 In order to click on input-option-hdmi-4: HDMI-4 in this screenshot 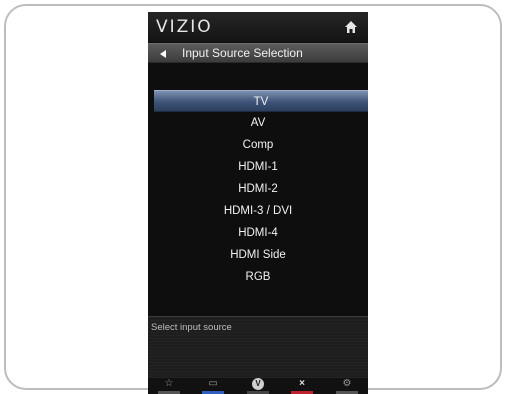, I will do `click(258, 233)`.